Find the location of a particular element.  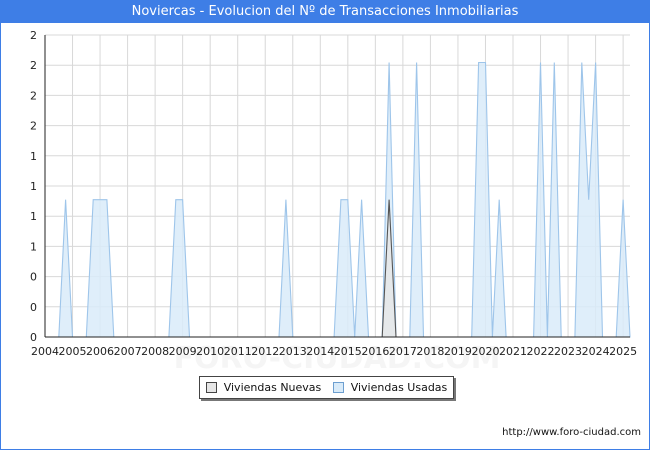

legend-item-usadas: Viviendas Usadas is located at coordinates (390, 387).